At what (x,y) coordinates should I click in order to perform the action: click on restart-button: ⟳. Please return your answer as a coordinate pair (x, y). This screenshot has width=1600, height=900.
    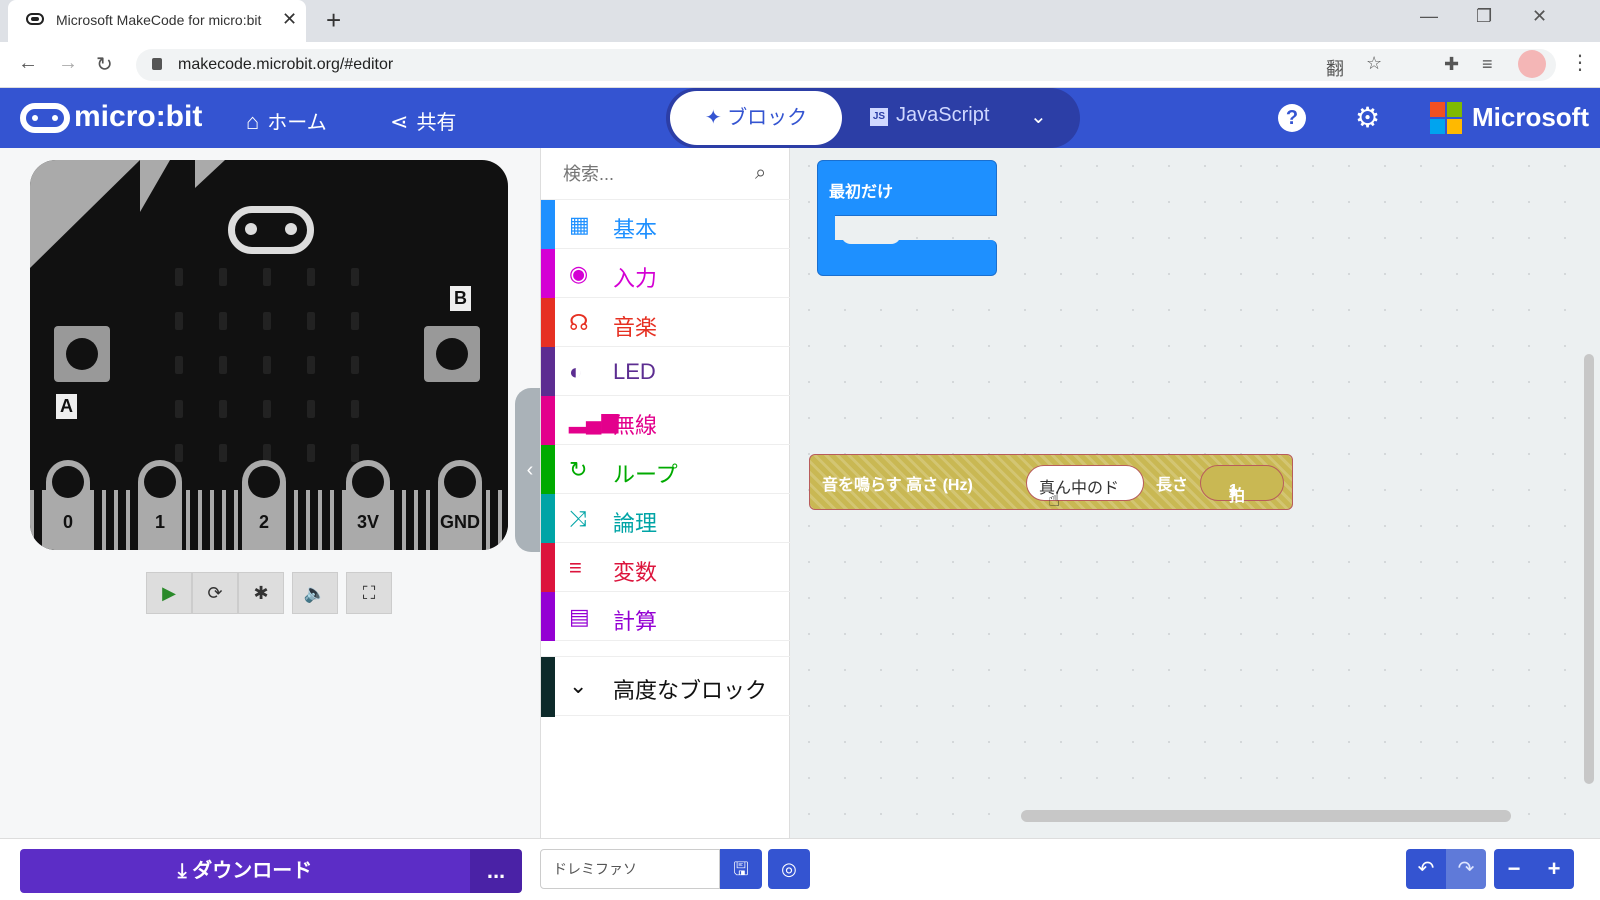
    Looking at the image, I should click on (215, 593).